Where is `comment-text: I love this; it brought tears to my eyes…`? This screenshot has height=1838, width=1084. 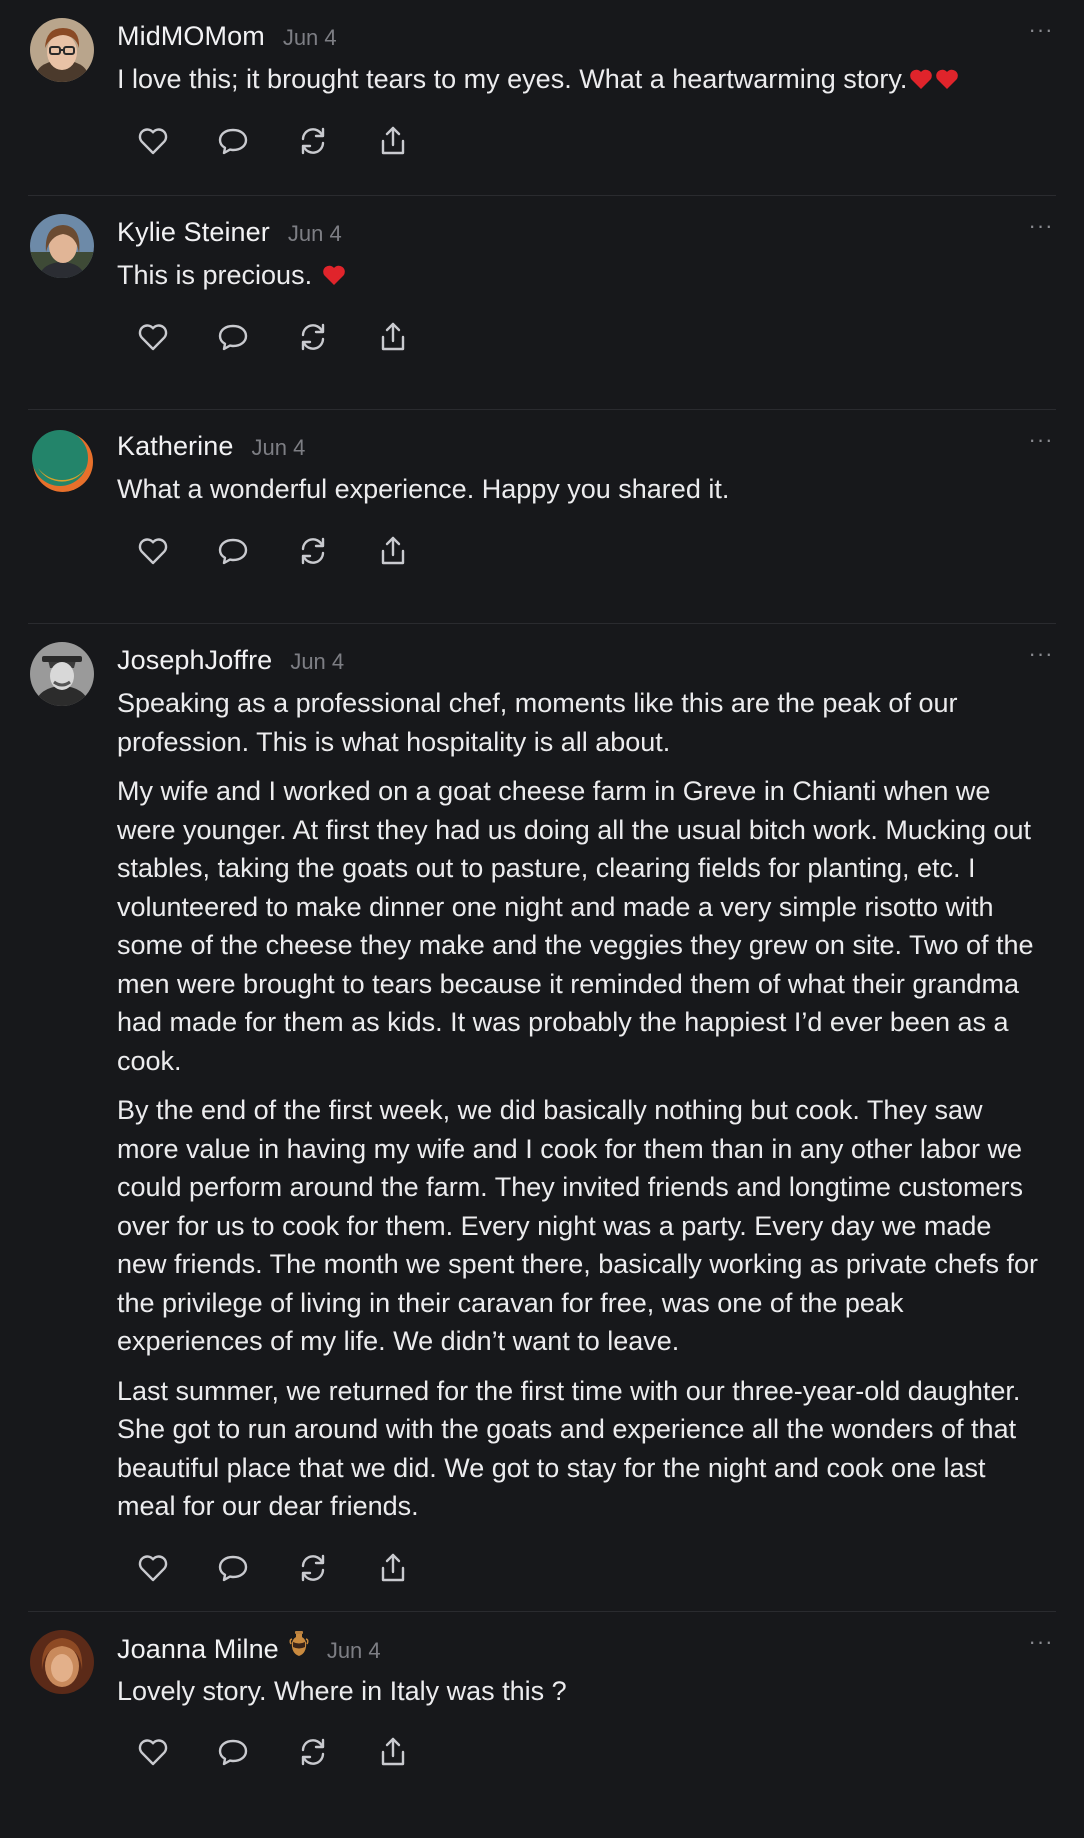 comment-text: I love this; it brought tears to my eyes… is located at coordinates (581, 79).